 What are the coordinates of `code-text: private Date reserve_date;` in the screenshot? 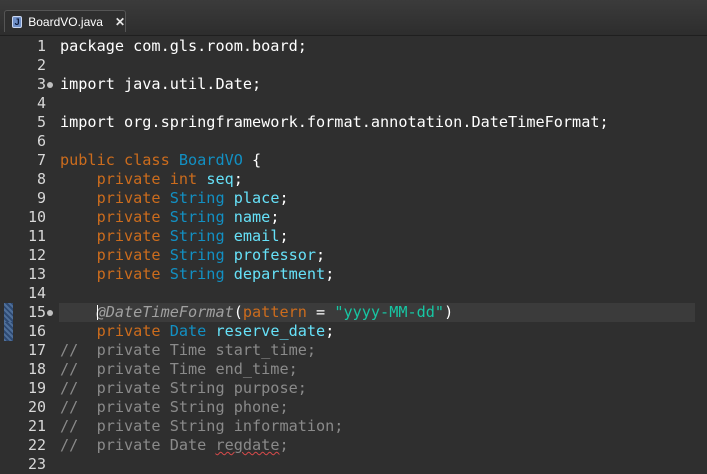 It's located at (197, 331).